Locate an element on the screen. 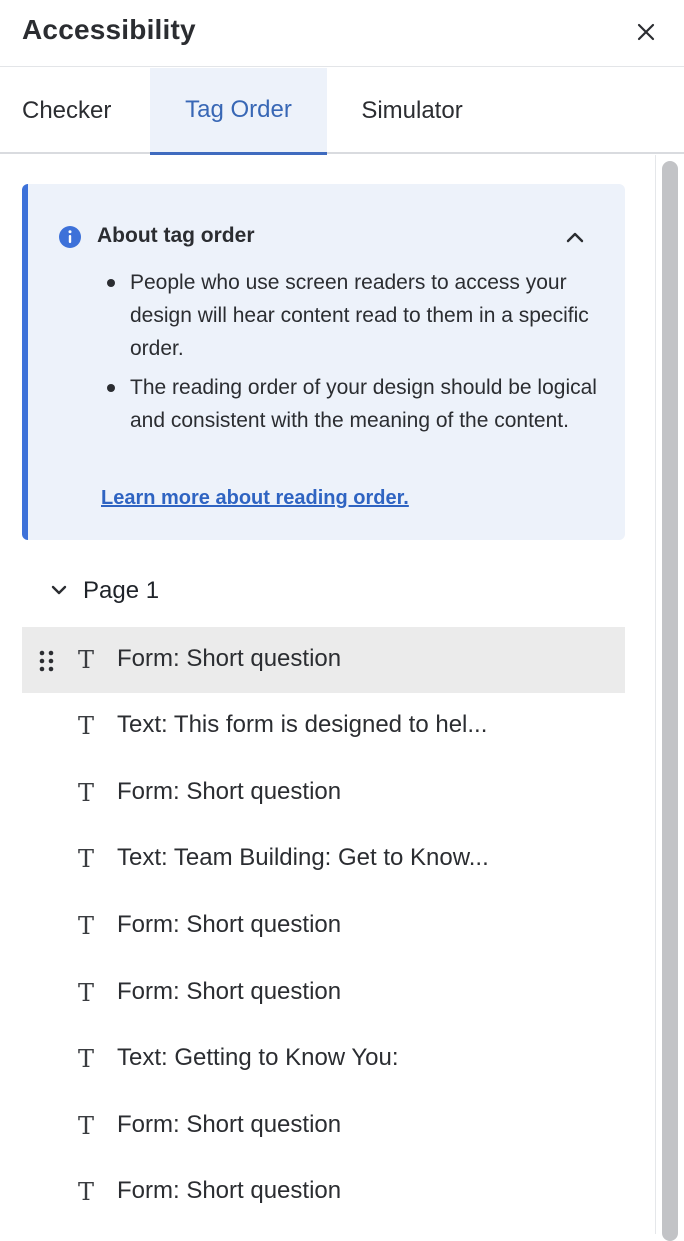 The image size is (684, 1241). drag-handle-icon is located at coordinates (47, 661).